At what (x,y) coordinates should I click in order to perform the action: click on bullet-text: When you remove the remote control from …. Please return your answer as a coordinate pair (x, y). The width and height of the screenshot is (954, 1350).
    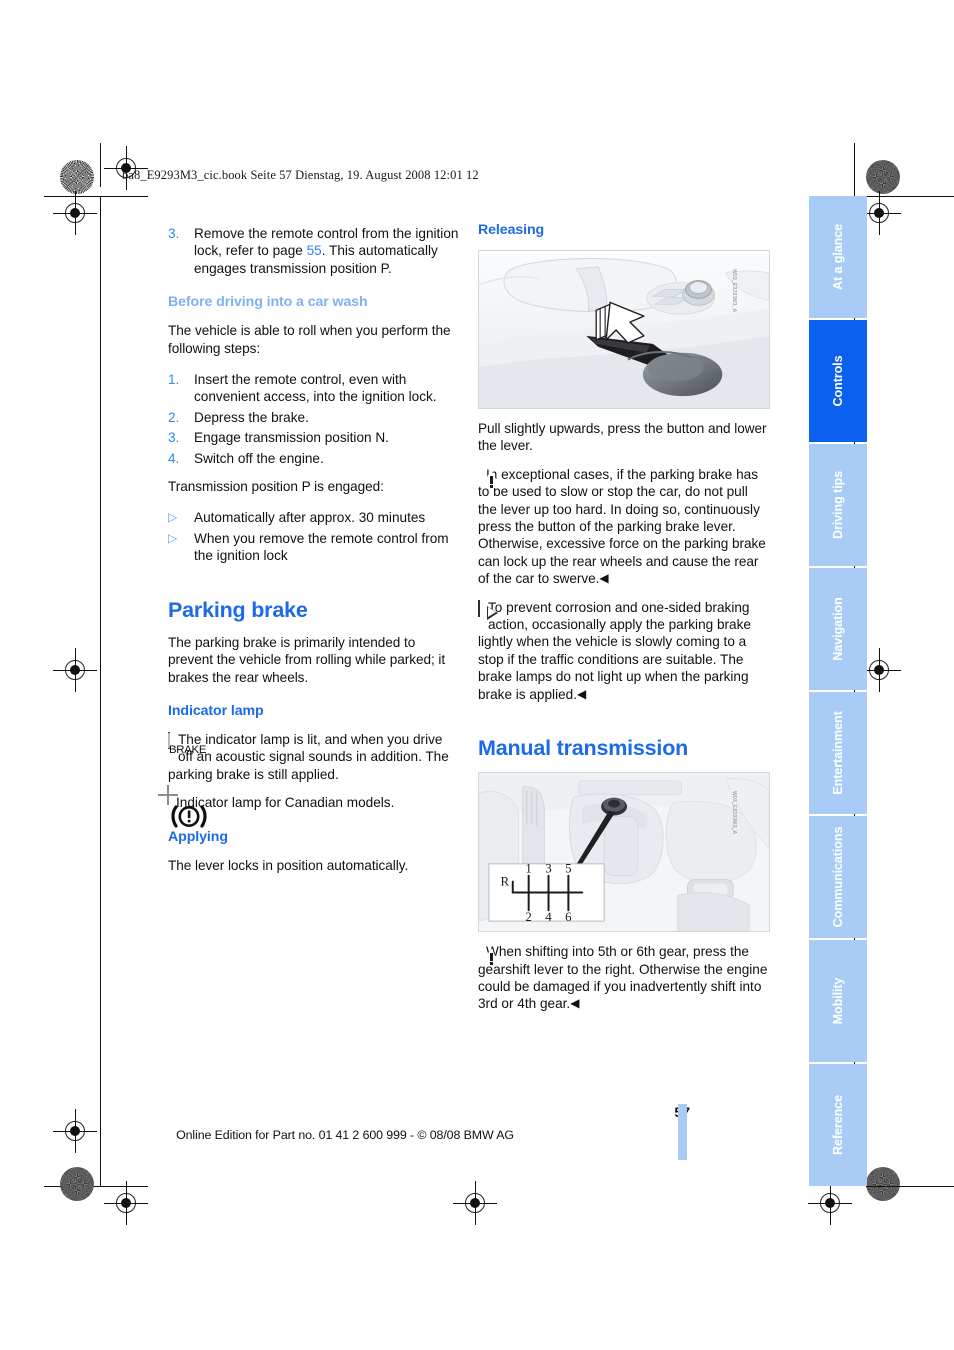
    Looking at the image, I should click on (321, 547).